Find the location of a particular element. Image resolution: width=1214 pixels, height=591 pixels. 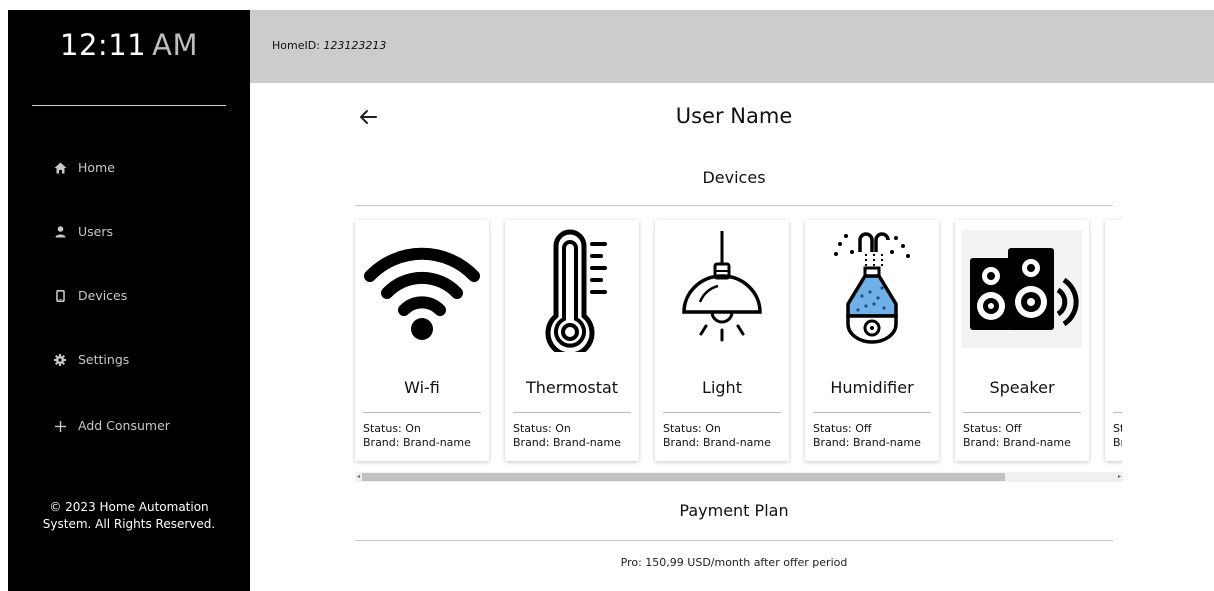

sidebar-item-label: Add Consumer is located at coordinates (124, 425).